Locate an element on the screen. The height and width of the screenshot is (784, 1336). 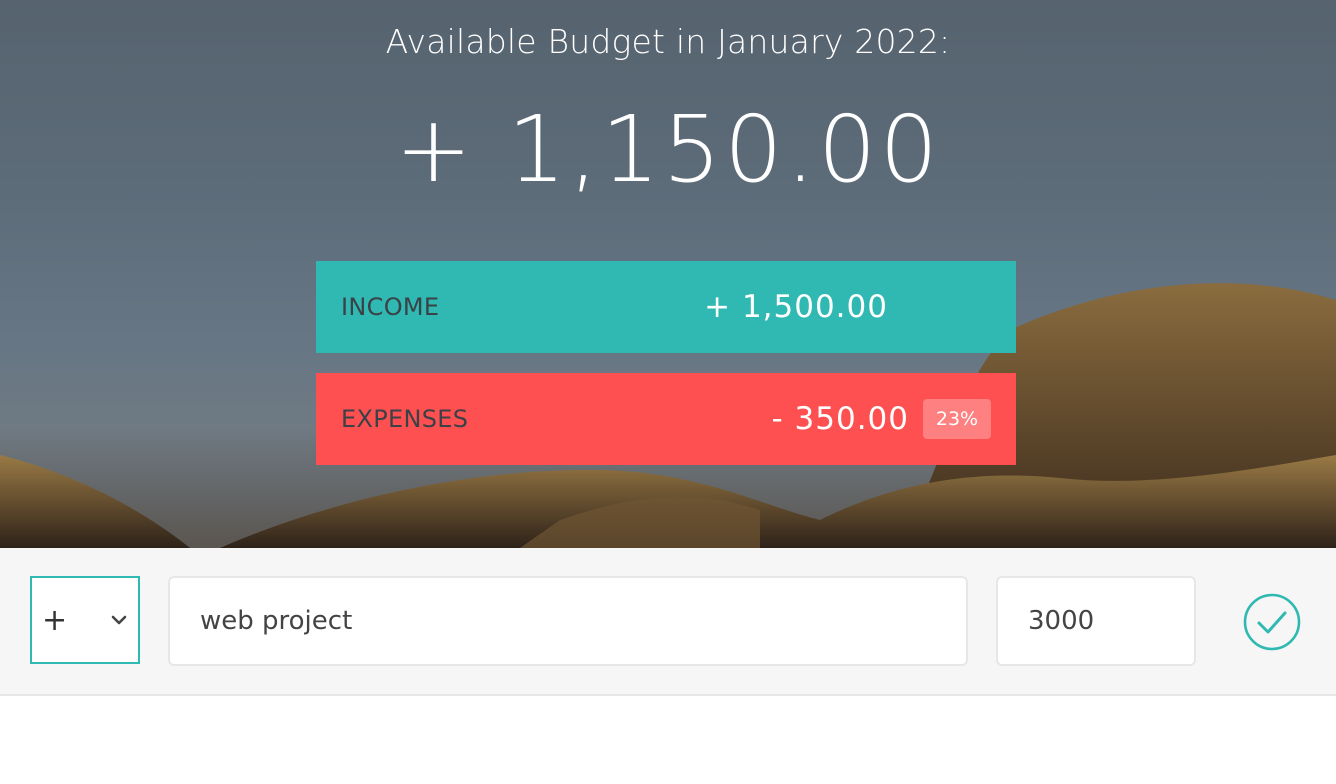
income-value: + 1,500.00 is located at coordinates (796, 307).